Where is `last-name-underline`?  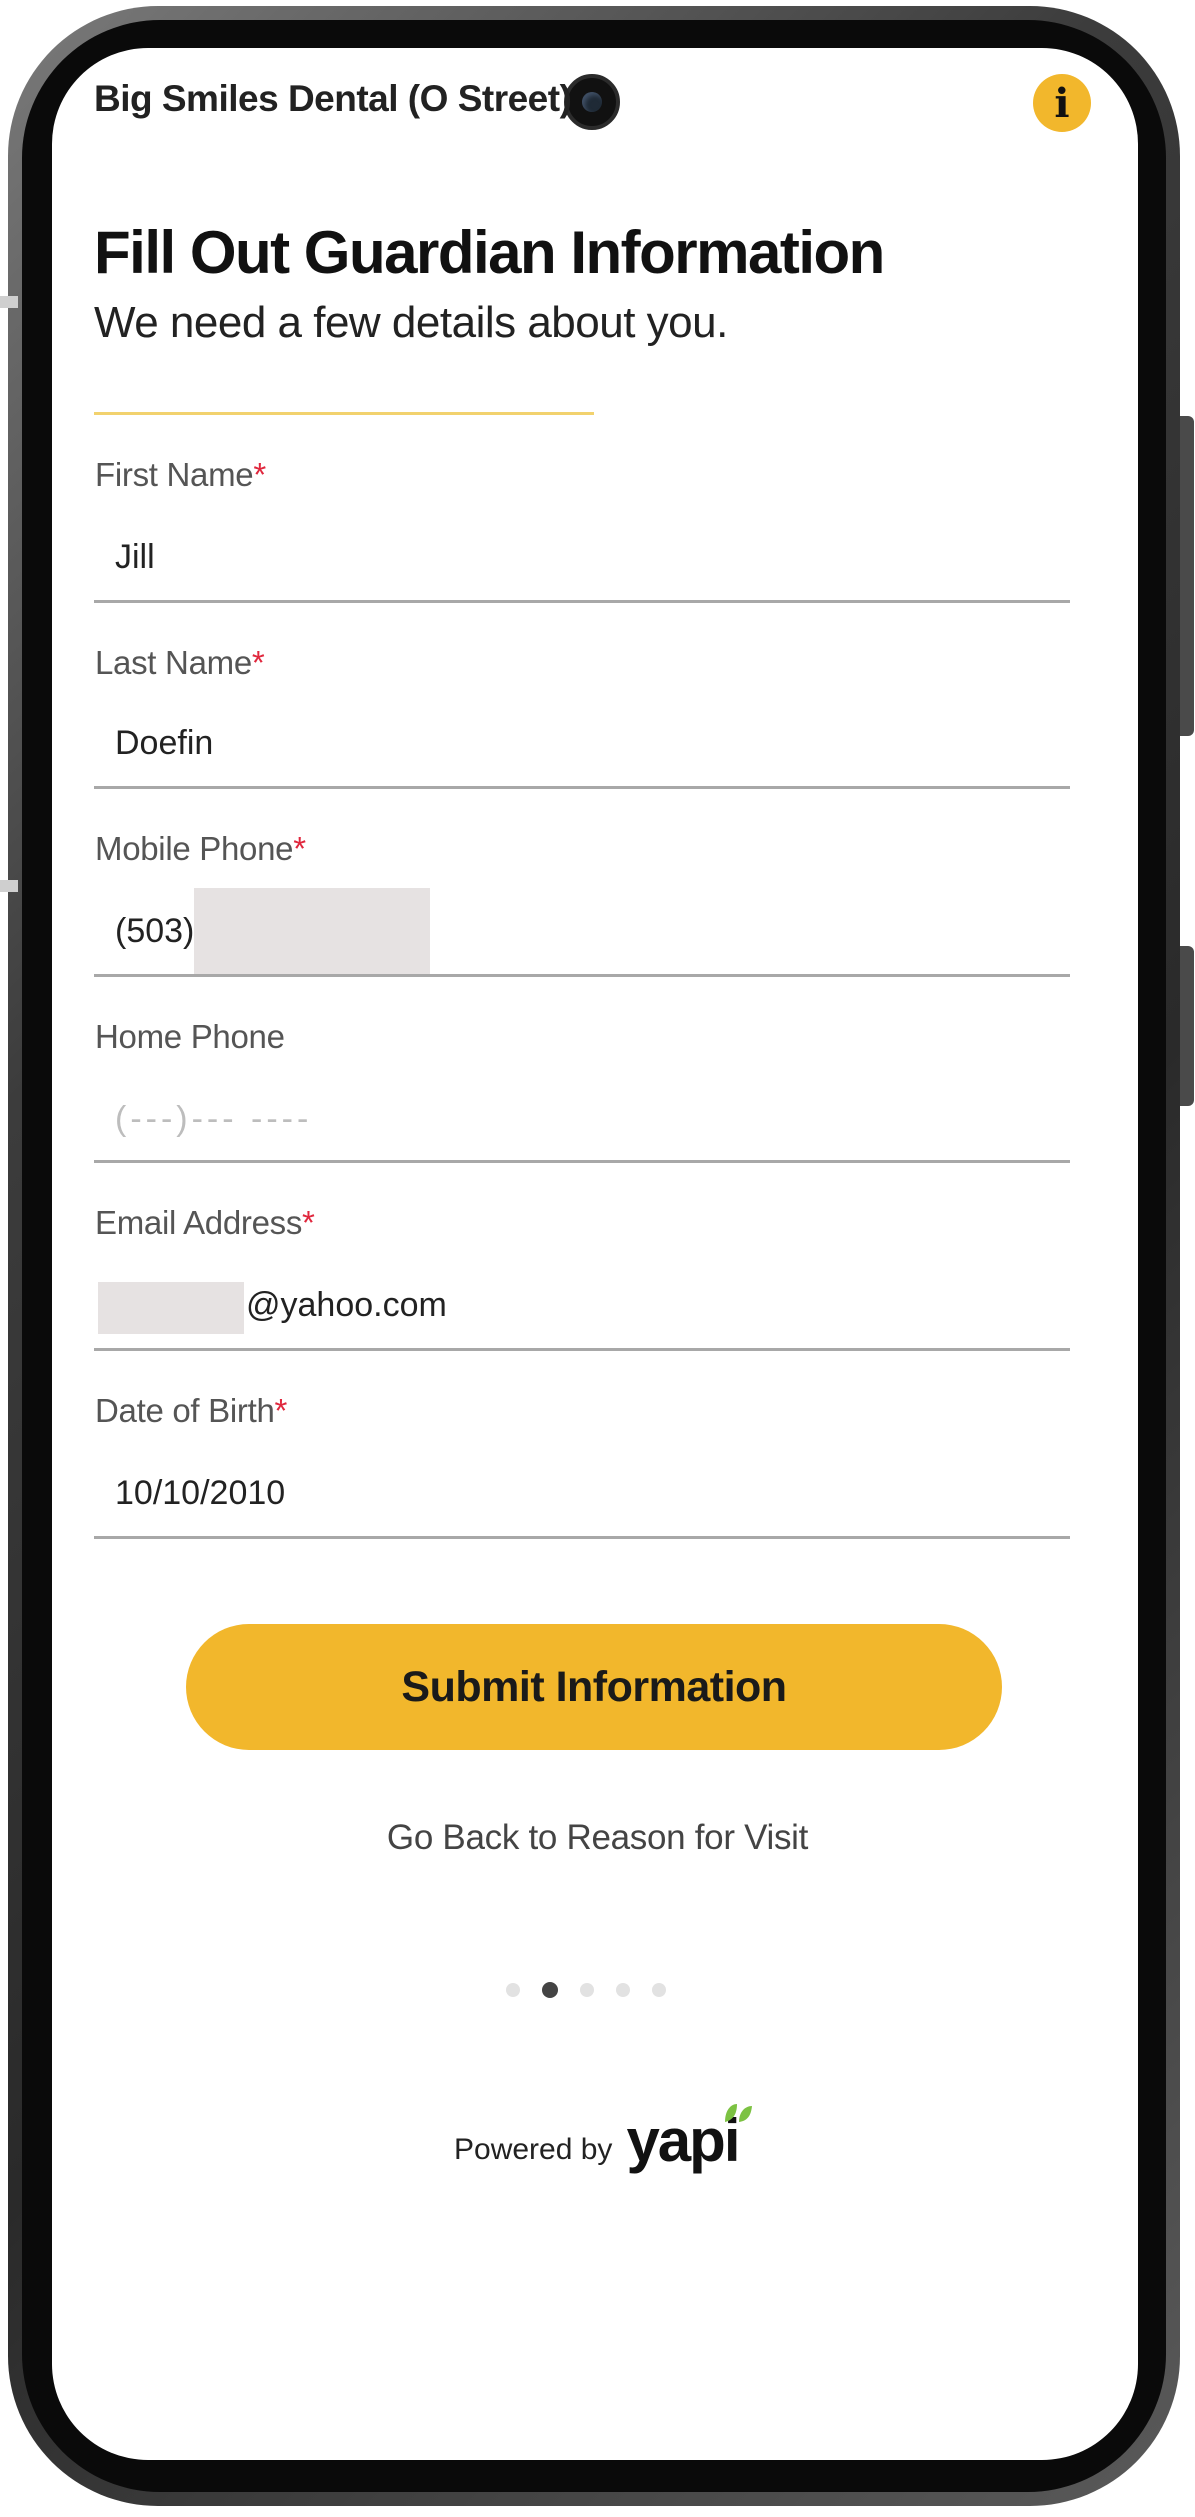 last-name-underline is located at coordinates (582, 787).